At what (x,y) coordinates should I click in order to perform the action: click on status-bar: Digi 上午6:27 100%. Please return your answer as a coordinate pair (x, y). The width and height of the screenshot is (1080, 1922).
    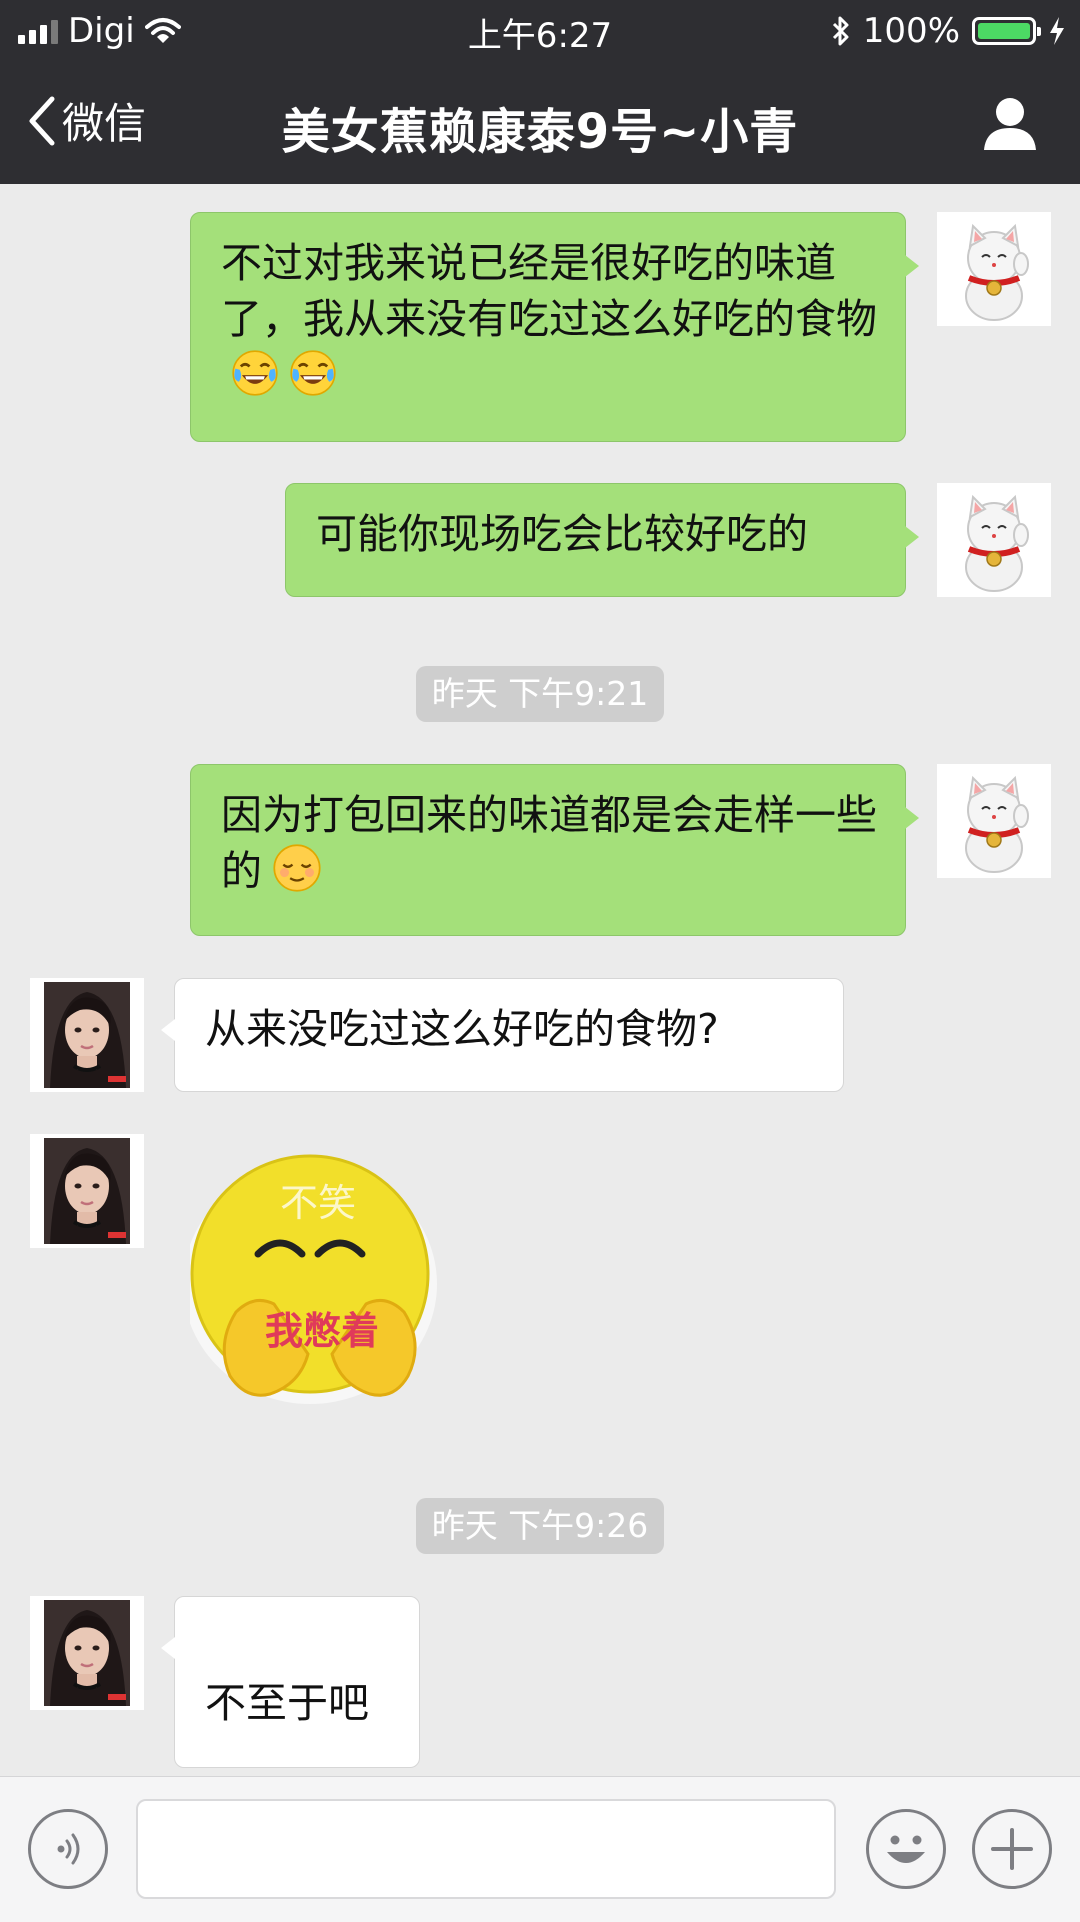
    Looking at the image, I should click on (540, 31).